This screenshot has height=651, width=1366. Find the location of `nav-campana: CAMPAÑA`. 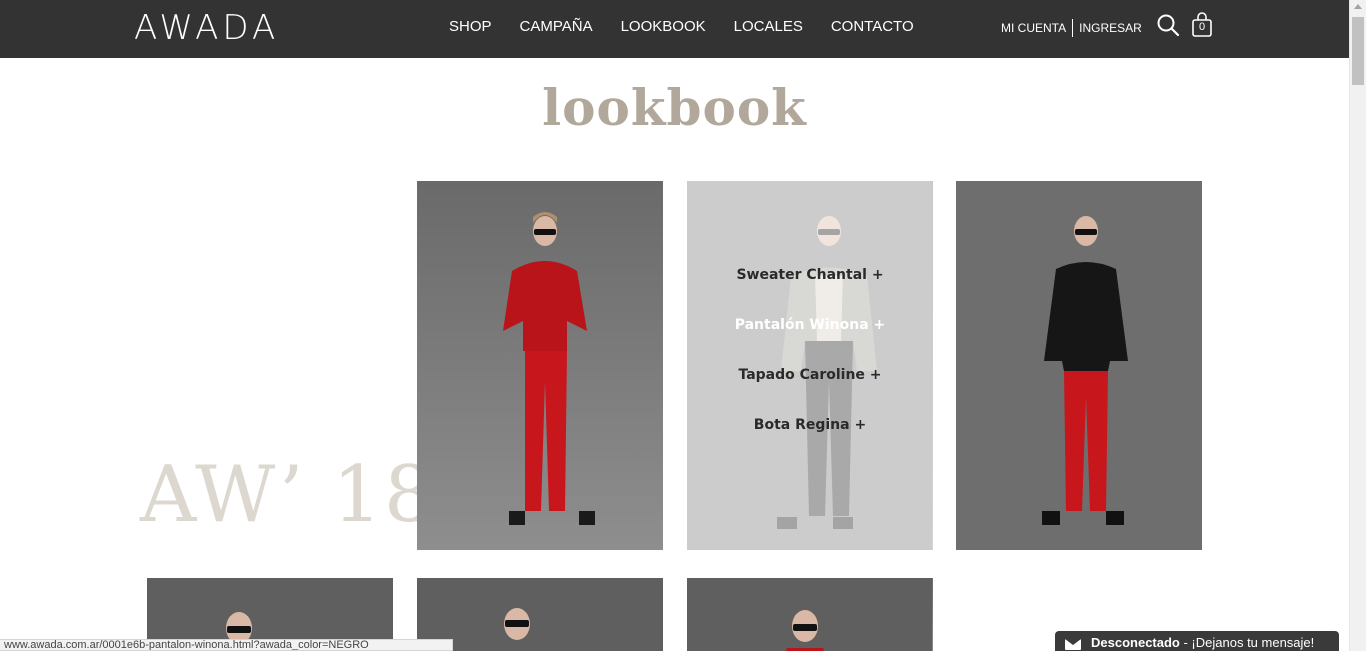

nav-campana: CAMPAÑA is located at coordinates (556, 26).